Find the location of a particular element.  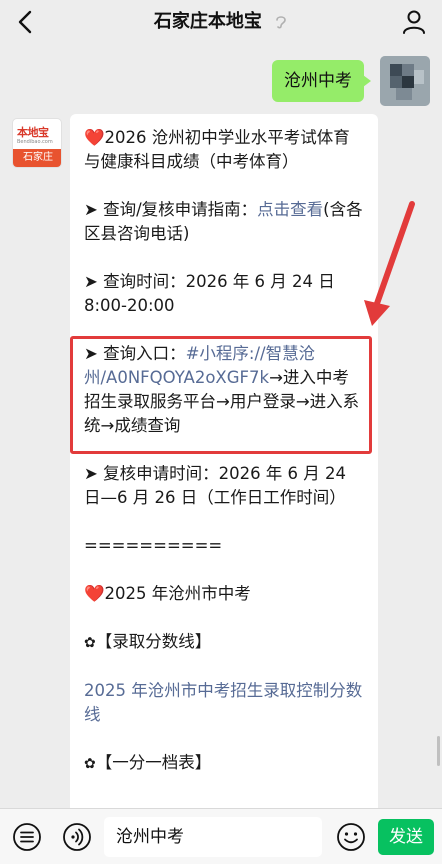

user-message-bubble: 沧州中考 is located at coordinates (321, 81).